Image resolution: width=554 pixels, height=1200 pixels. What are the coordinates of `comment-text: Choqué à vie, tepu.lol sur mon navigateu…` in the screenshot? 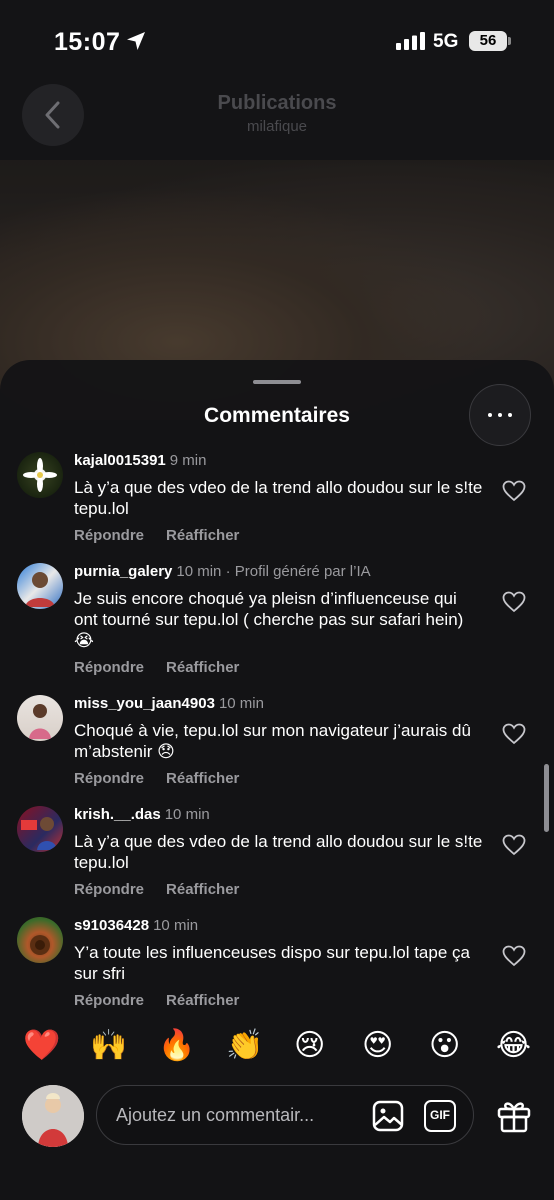 It's located at (272, 741).